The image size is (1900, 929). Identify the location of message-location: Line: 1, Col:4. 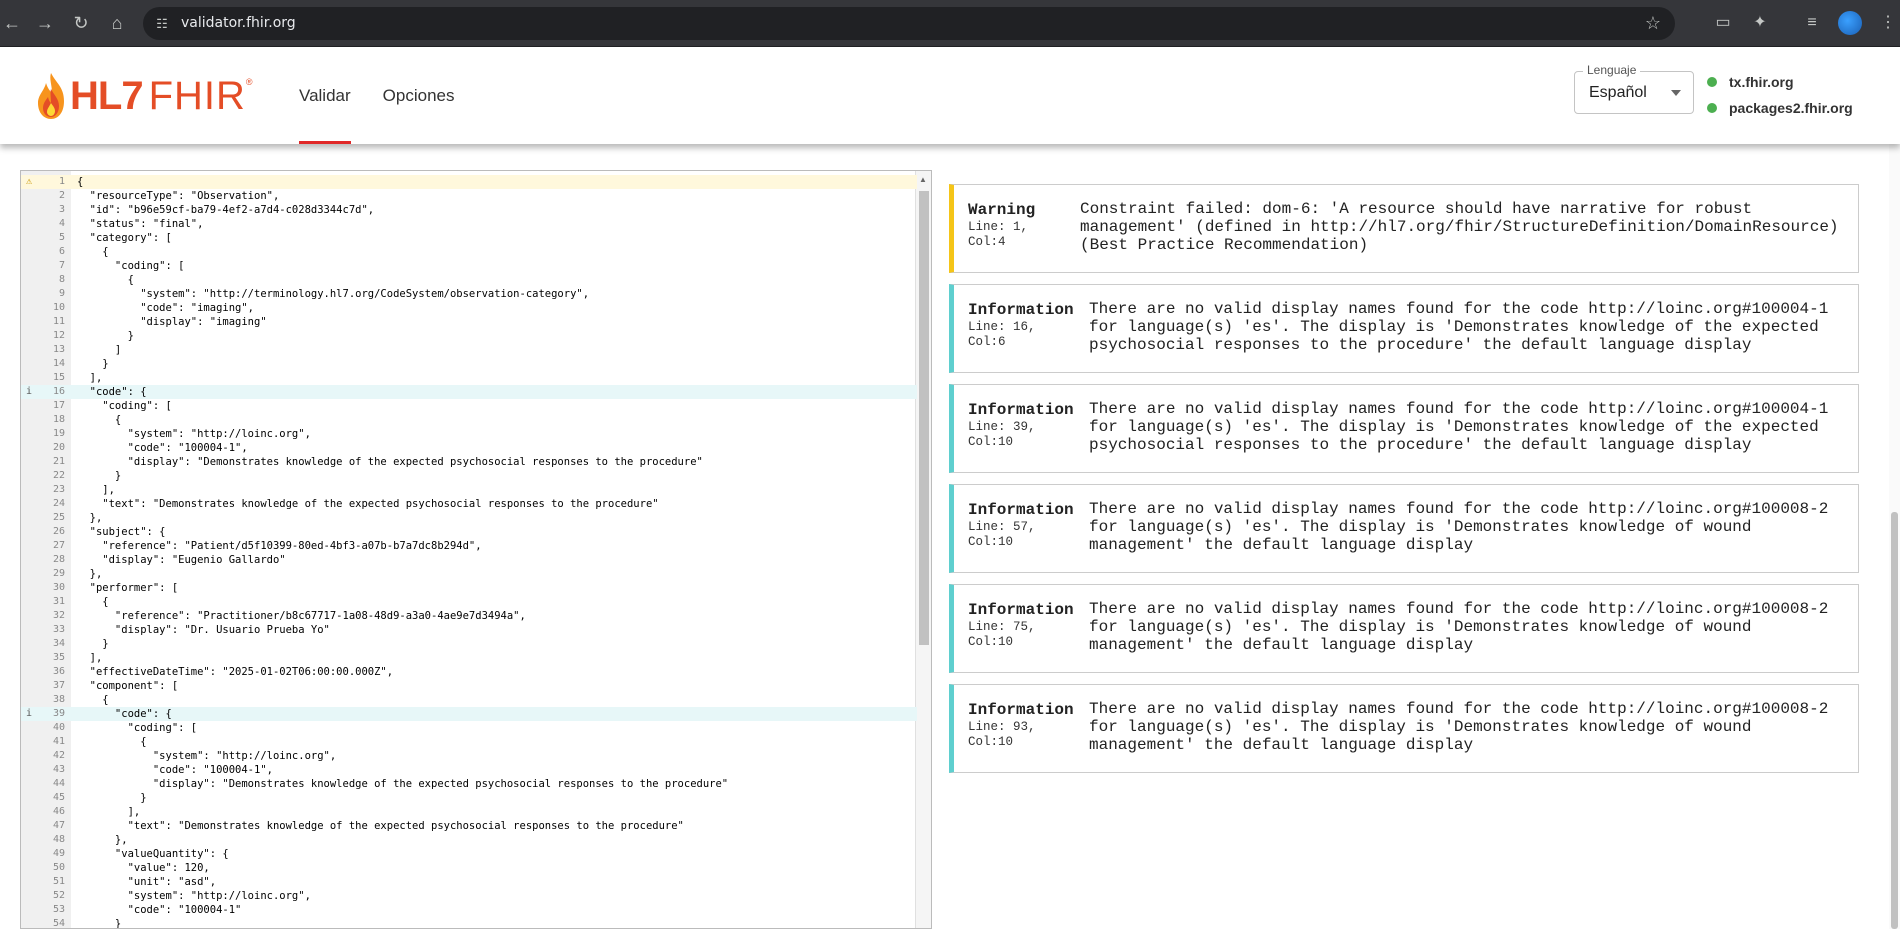
(1018, 235).